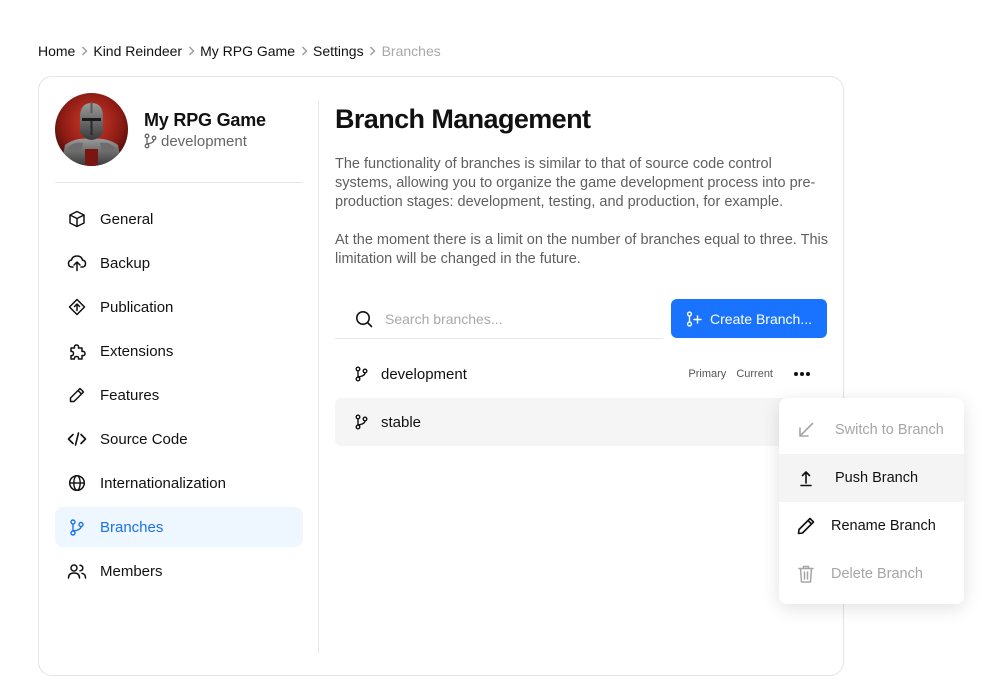 The image size is (988, 689). I want to click on branch-tags: Primary Current, so click(730, 374).